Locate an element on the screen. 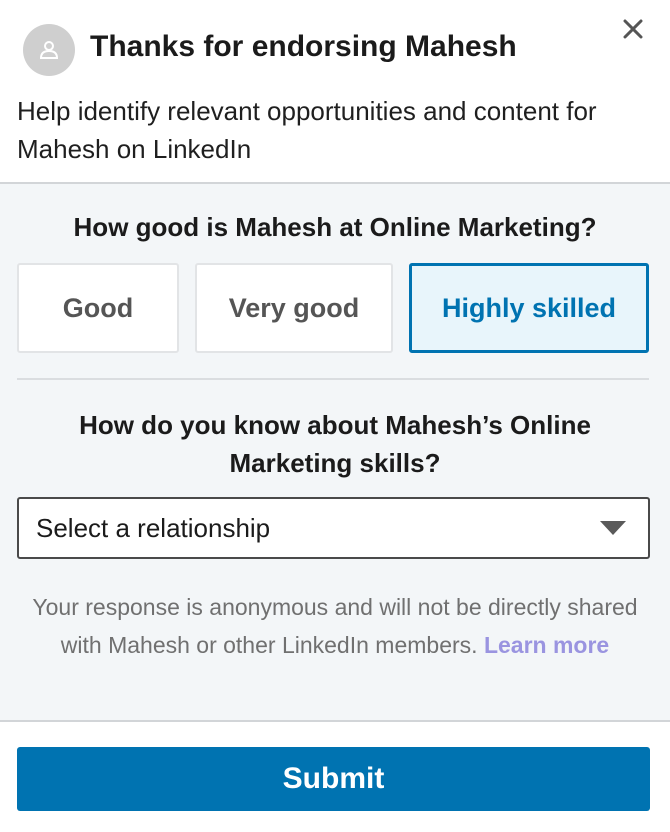 This screenshot has width=670, height=832. avatar is located at coordinates (49, 50).